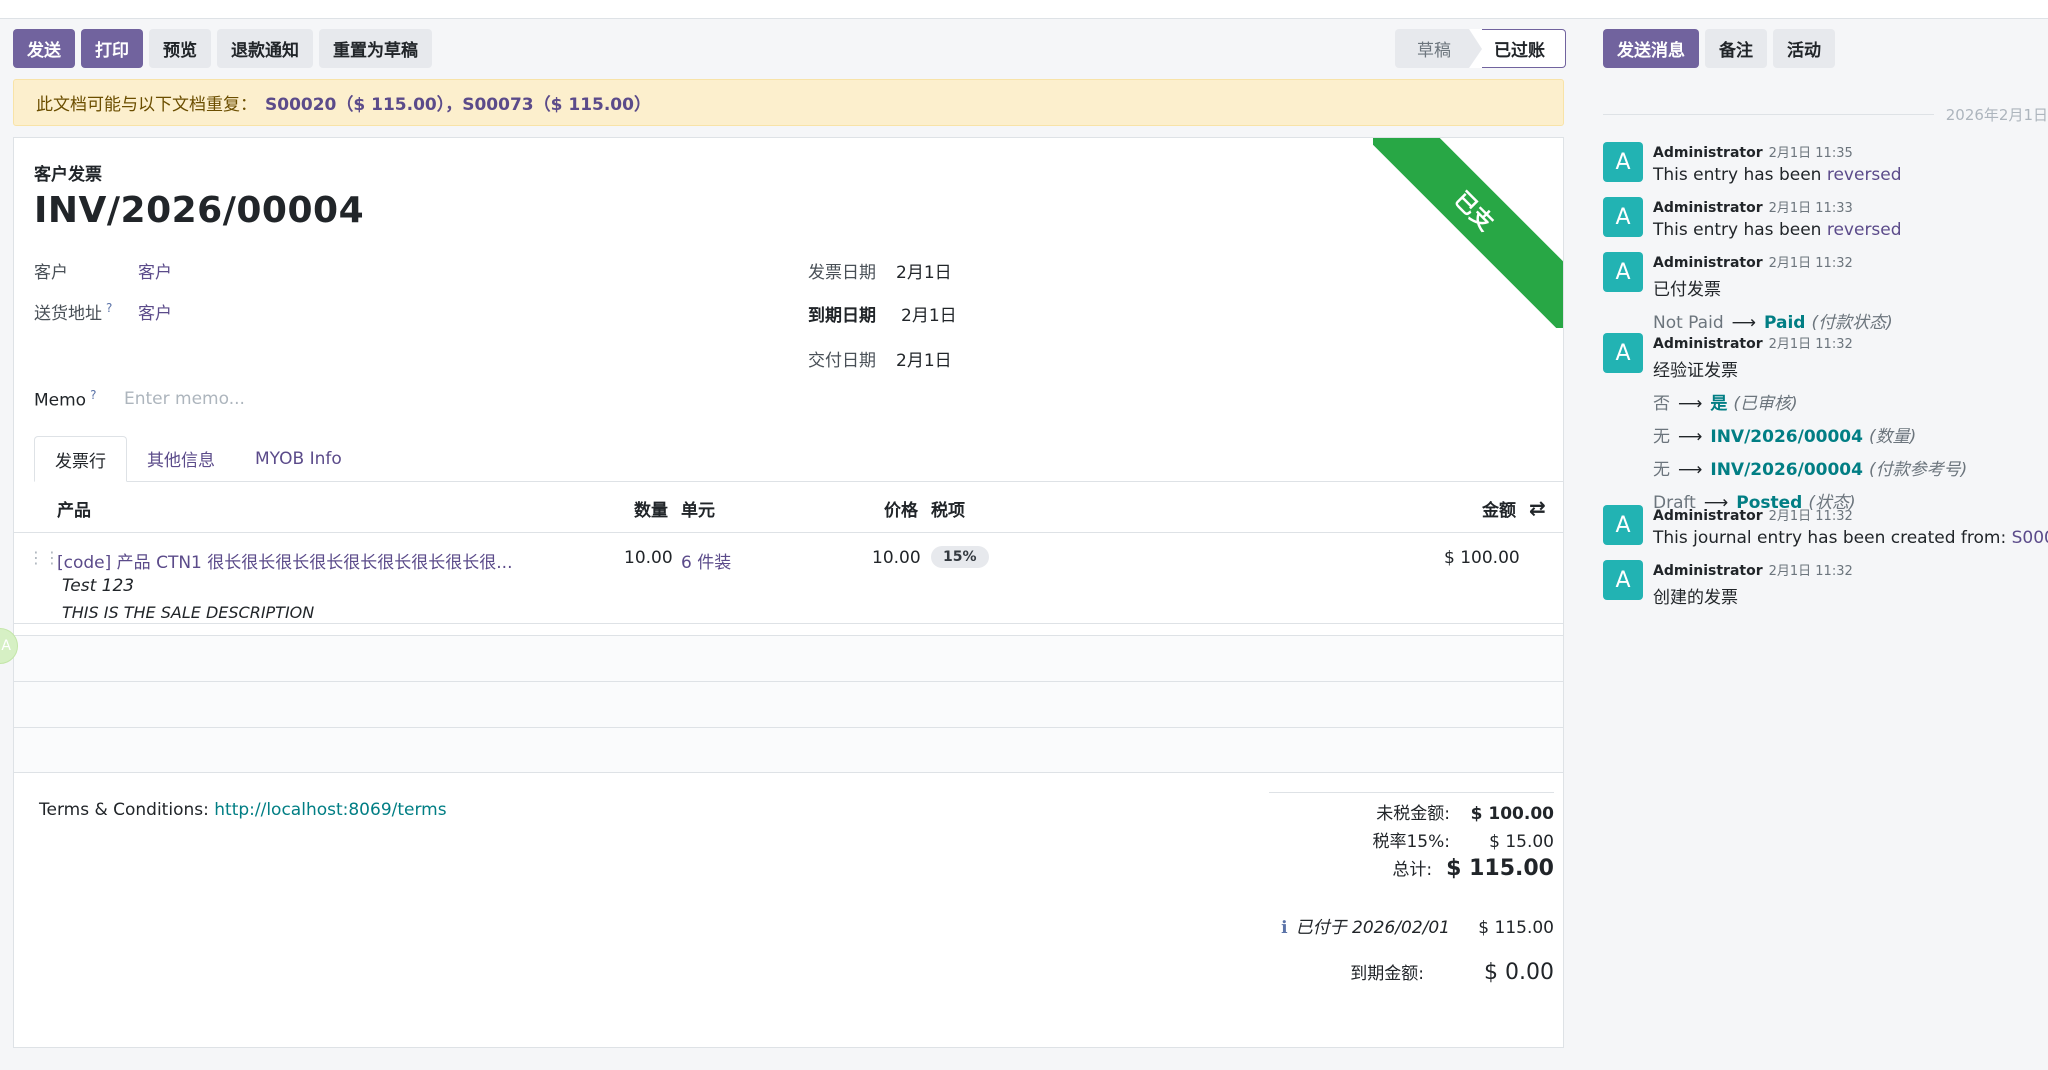 This screenshot has width=2048, height=1070. I want to click on status-draft: 草稿, so click(1432, 48).